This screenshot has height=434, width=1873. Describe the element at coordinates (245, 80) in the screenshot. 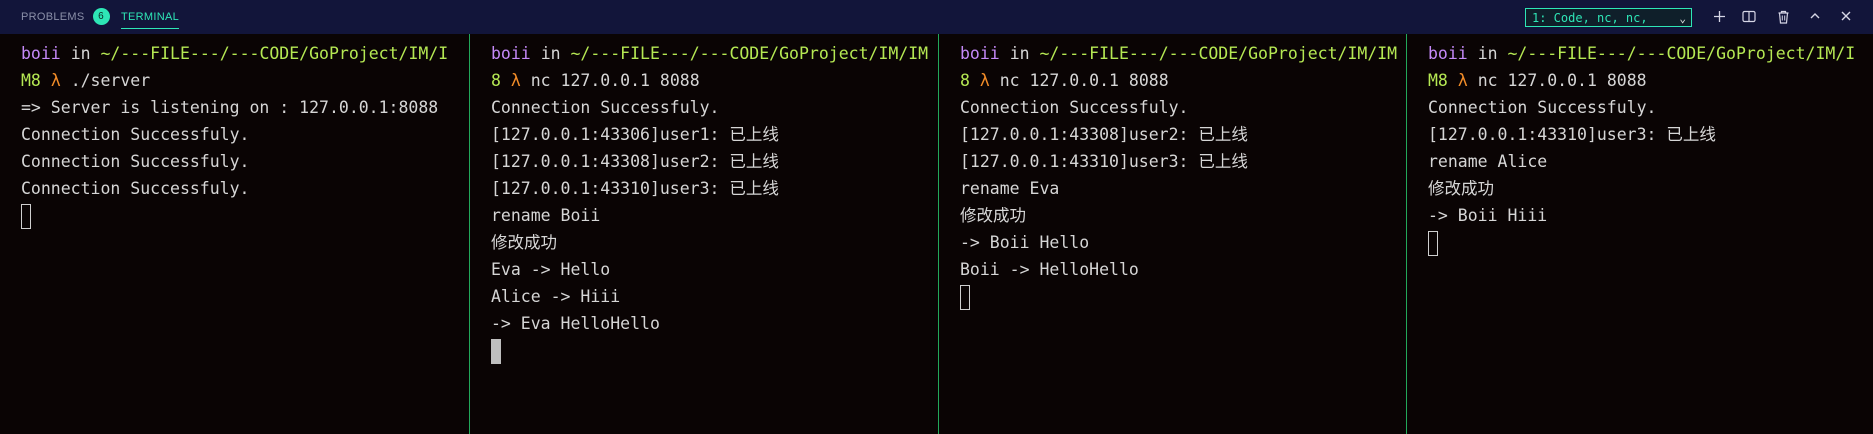

I see `prompt-line: M8 λ ./server` at that location.